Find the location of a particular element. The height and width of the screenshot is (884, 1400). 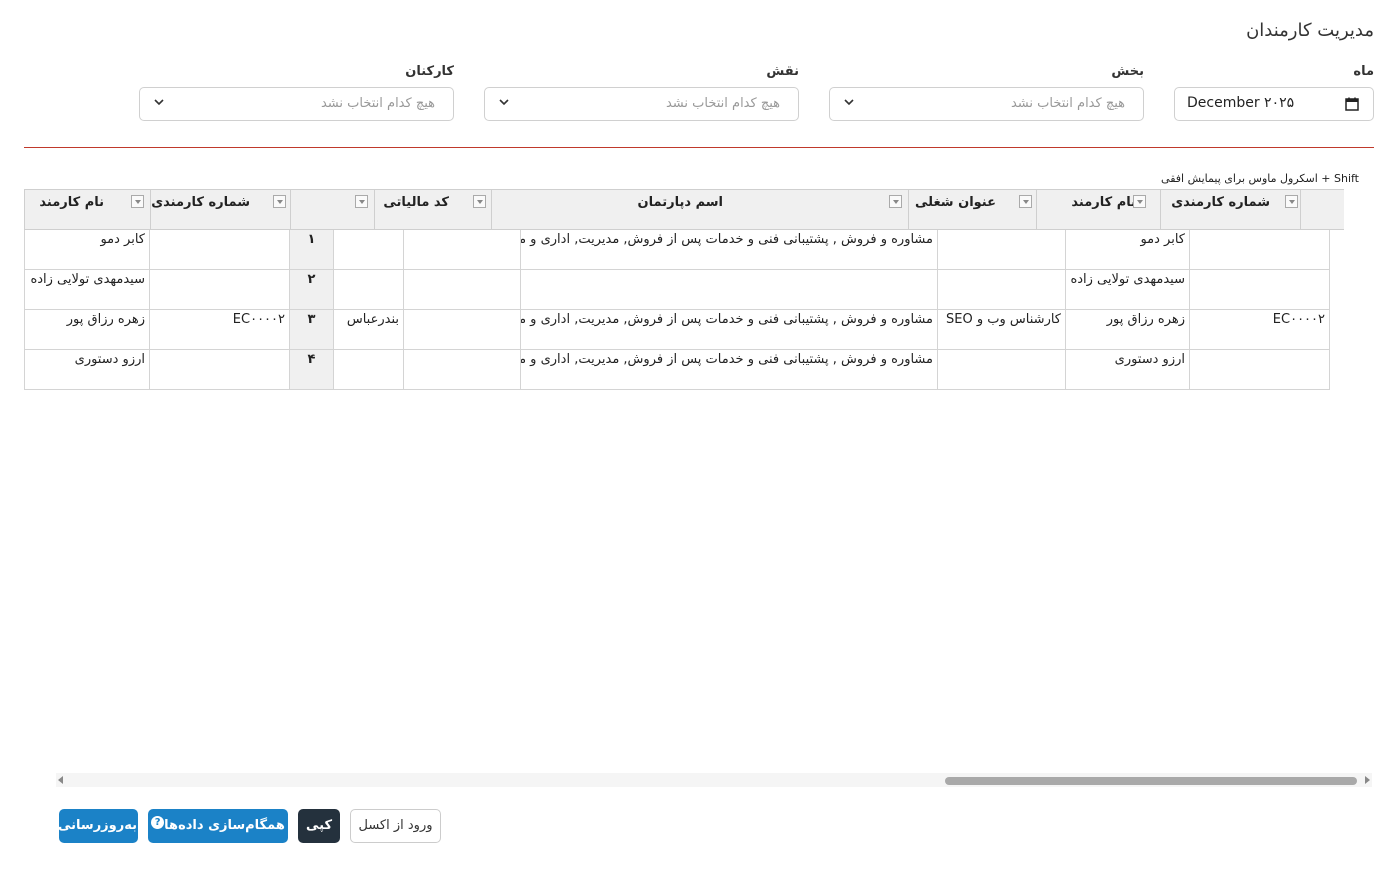

copy-button: کپی is located at coordinates (319, 826).